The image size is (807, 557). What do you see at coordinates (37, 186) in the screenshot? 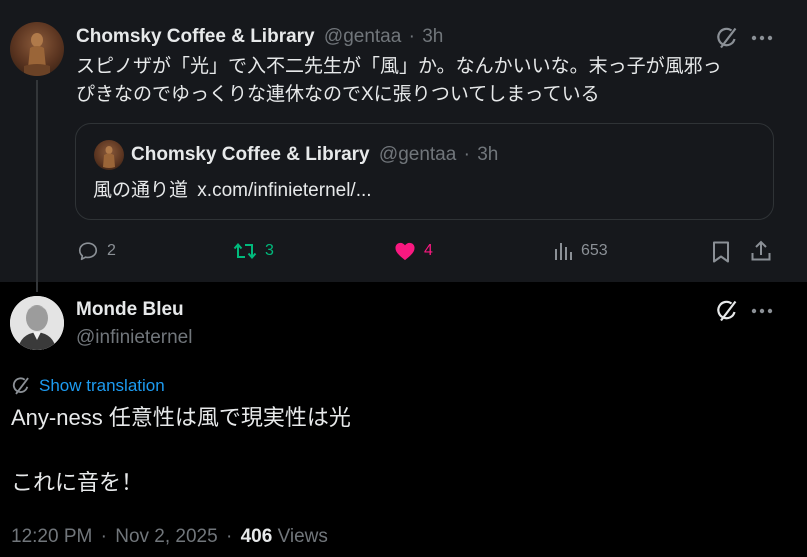
I see `thread-connector-line` at bounding box center [37, 186].